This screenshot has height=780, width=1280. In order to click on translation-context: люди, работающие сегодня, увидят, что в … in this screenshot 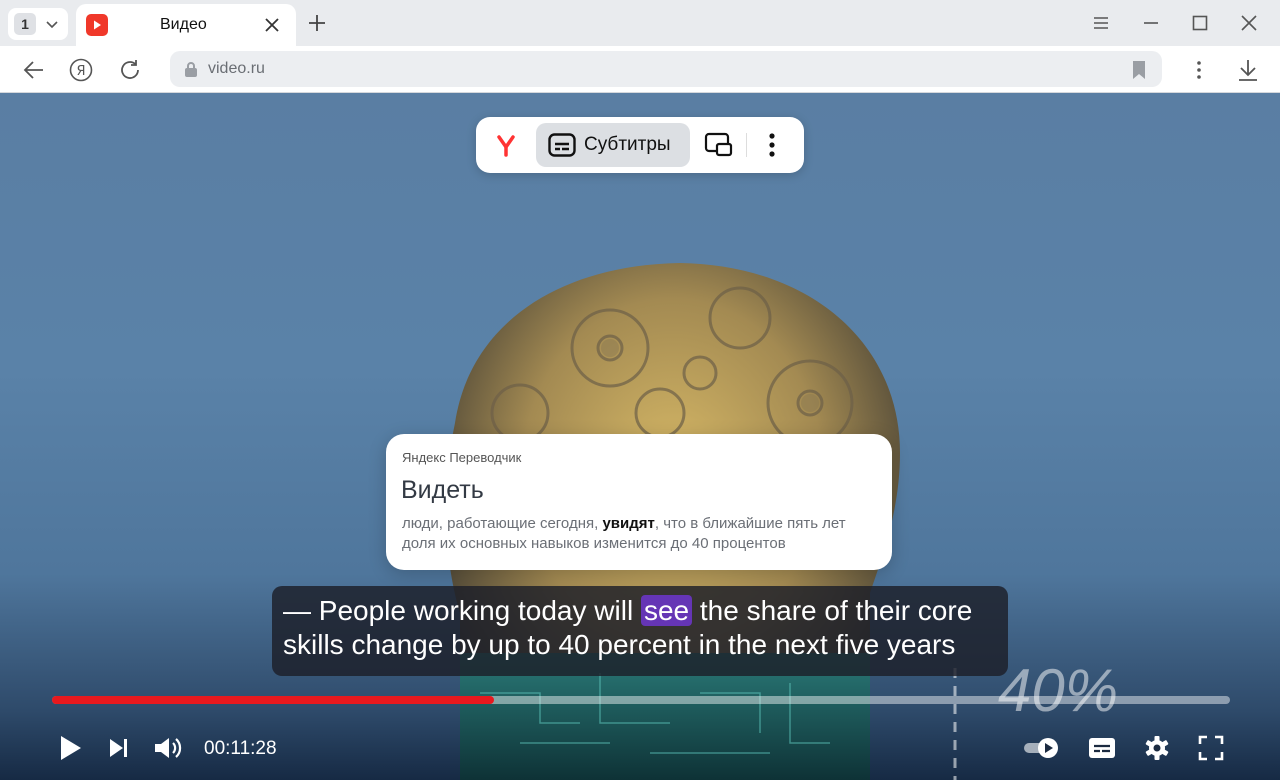, I will do `click(641, 534)`.